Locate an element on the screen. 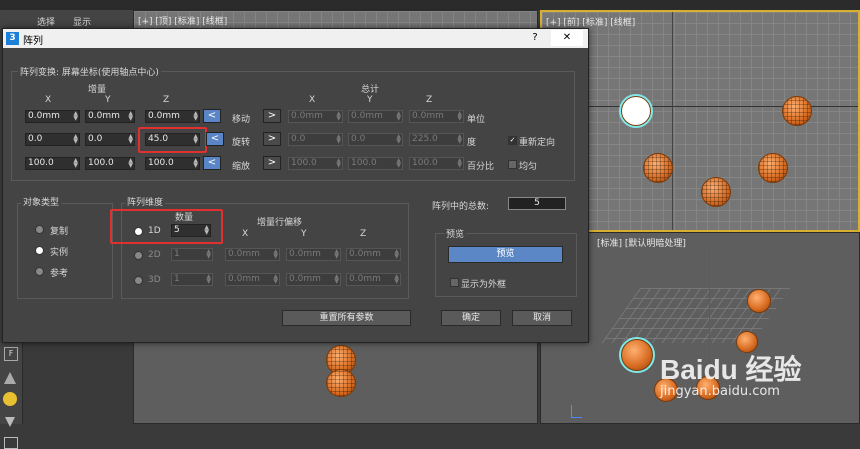 The image size is (860, 449). copy-radio is located at coordinates (39, 229).